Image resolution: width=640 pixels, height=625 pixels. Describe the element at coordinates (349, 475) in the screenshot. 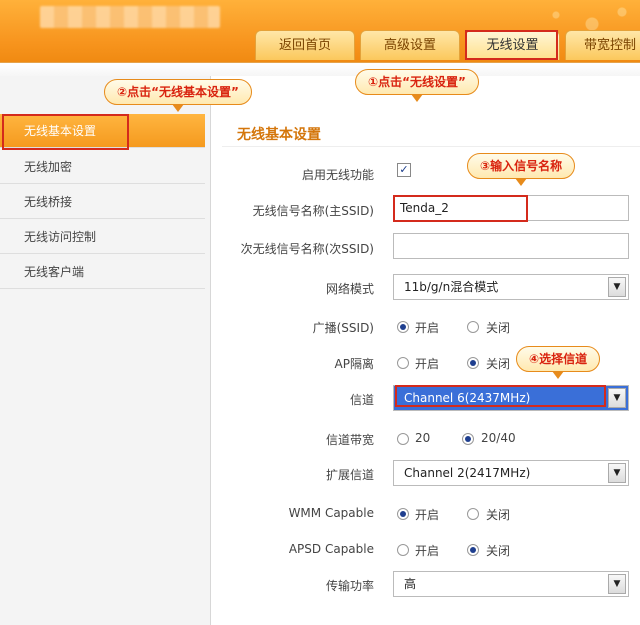

I see `ext-channel-label: 扩展信道` at that location.